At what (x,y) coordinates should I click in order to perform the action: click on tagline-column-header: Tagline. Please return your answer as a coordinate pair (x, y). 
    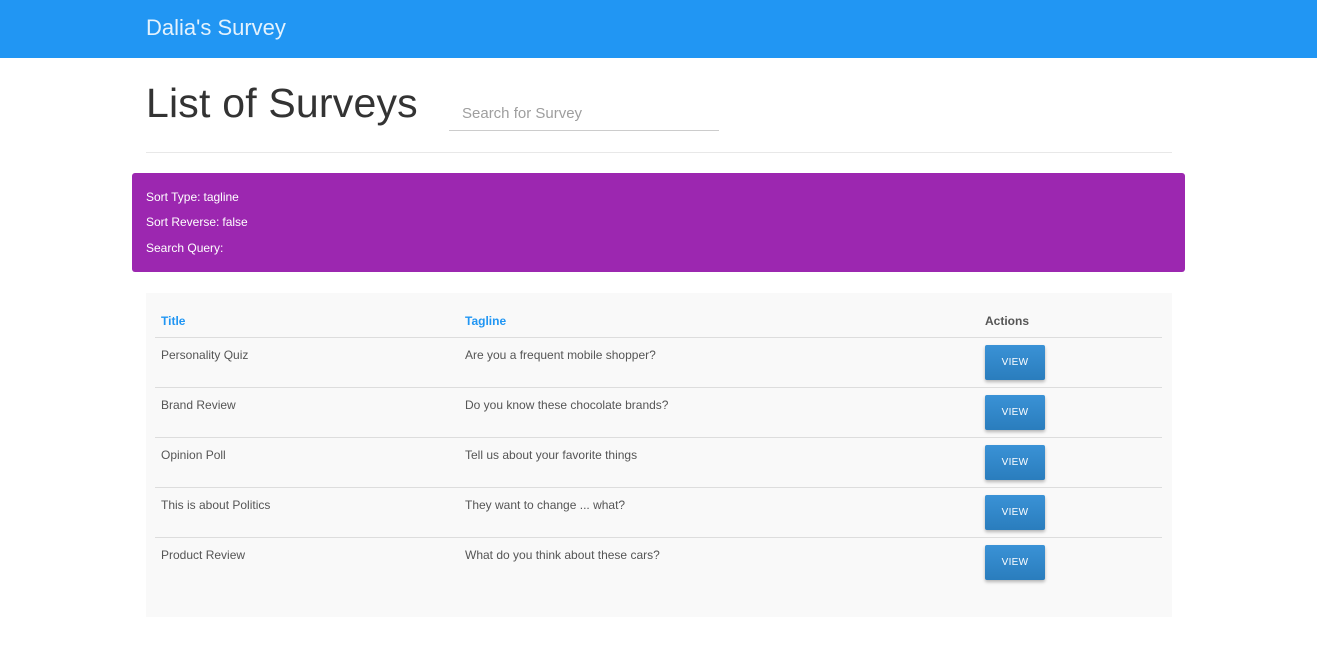
    Looking at the image, I should click on (719, 322).